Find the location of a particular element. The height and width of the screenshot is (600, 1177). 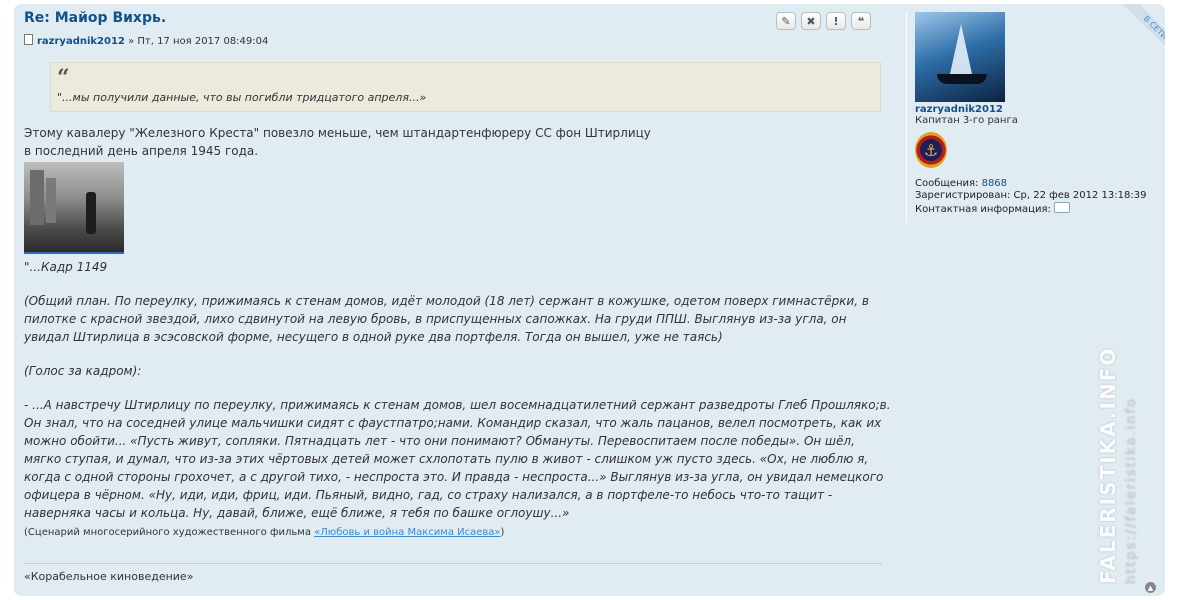

messages-label: Сообщения: is located at coordinates (947, 183).